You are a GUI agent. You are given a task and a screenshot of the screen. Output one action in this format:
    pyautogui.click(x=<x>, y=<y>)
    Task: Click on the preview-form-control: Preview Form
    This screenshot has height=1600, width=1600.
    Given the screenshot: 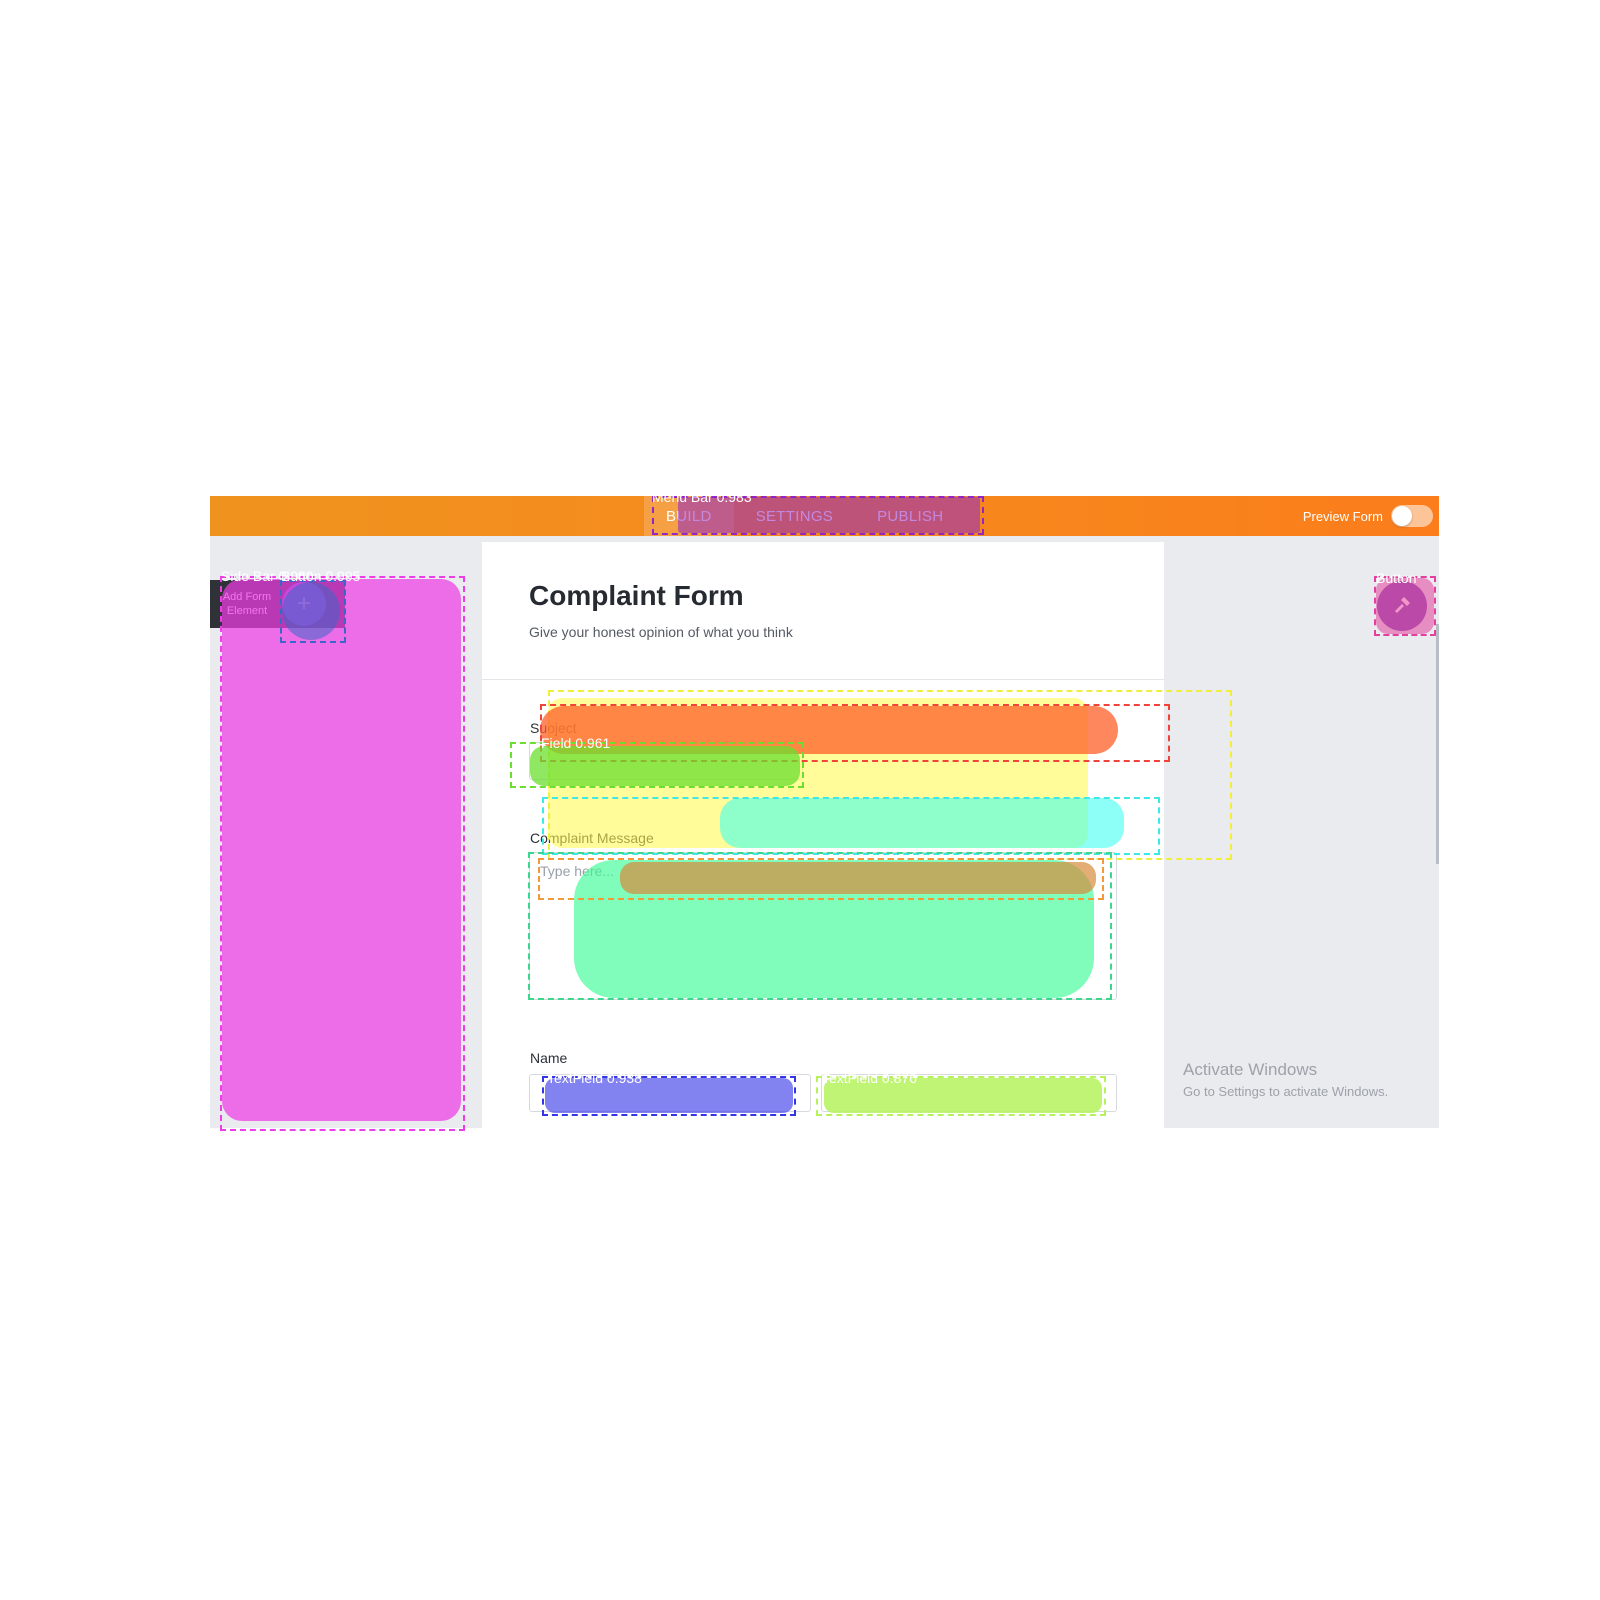 What is the action you would take?
    pyautogui.click(x=1368, y=516)
    